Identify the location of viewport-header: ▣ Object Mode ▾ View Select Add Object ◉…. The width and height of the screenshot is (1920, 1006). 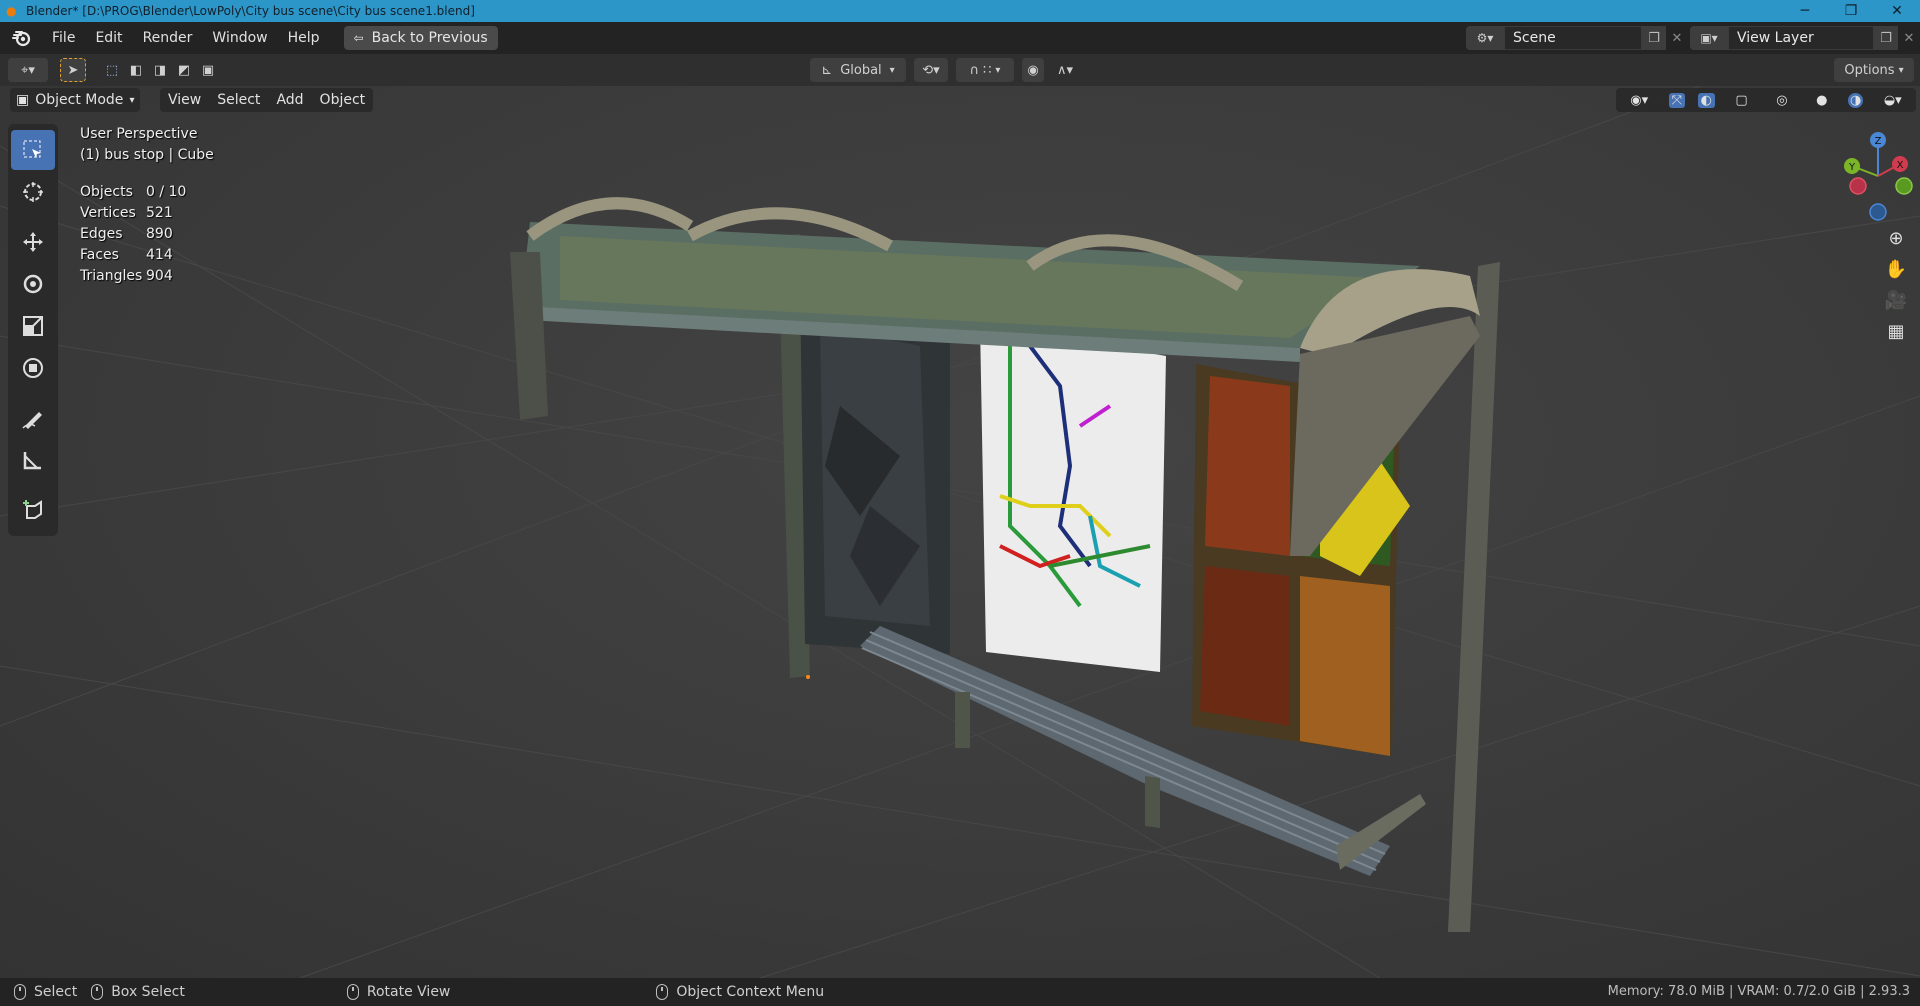
(960, 100).